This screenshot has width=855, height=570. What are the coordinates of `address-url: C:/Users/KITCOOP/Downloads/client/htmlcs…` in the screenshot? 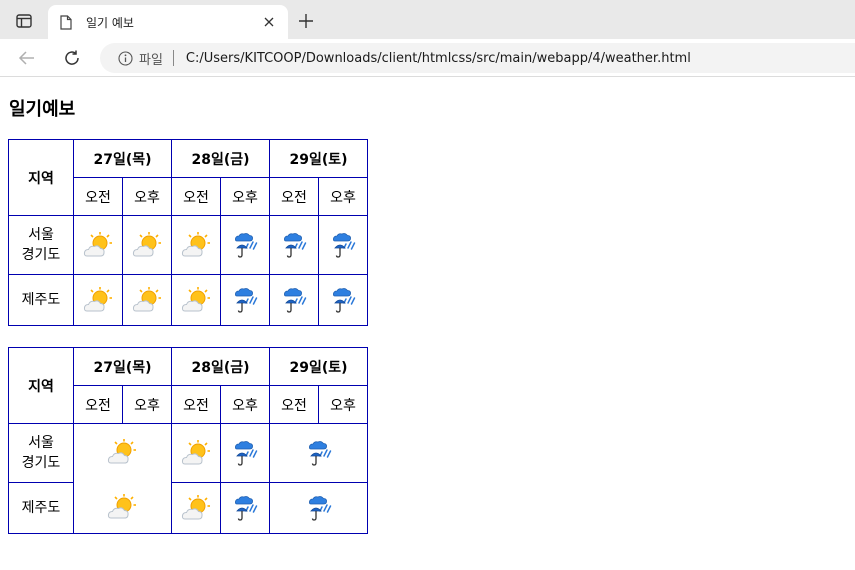 It's located at (438, 58).